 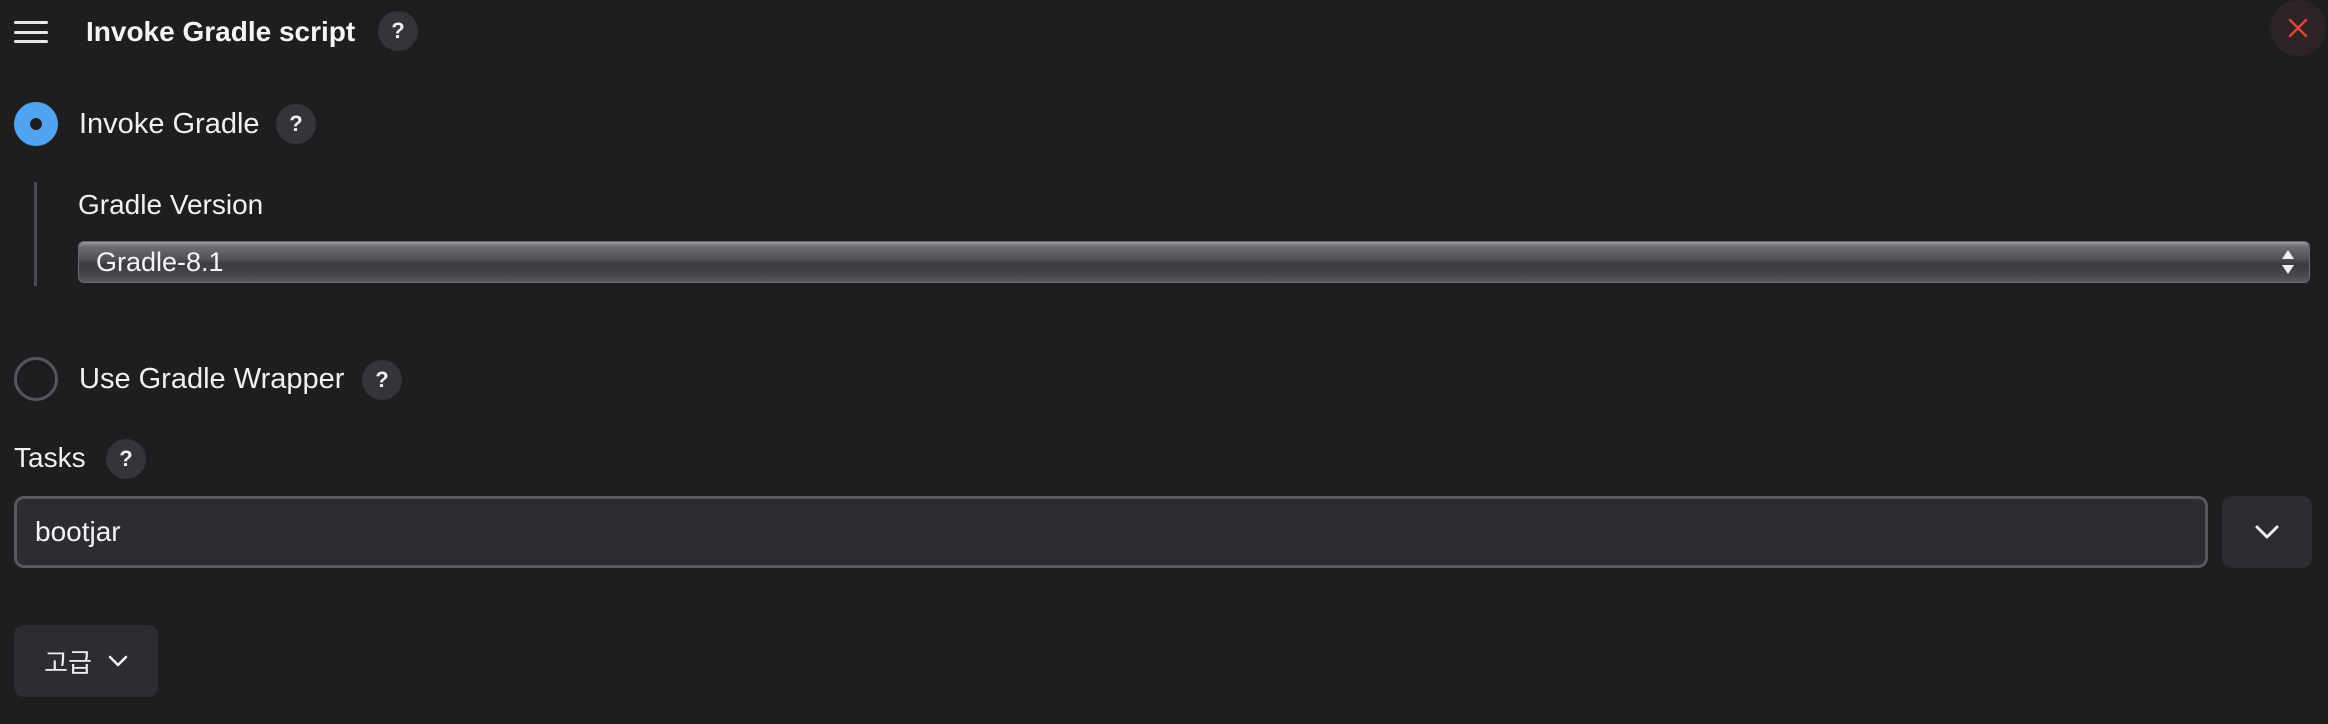 What do you see at coordinates (35, 234) in the screenshot?
I see `nested-section-indicator` at bounding box center [35, 234].